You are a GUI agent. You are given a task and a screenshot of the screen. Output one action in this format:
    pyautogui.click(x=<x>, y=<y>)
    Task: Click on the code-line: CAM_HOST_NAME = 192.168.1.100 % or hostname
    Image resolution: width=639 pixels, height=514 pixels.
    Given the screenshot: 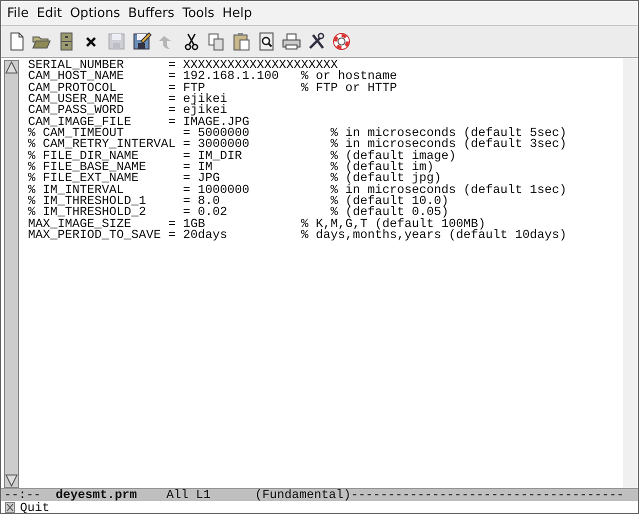 What is the action you would take?
    pyautogui.click(x=213, y=77)
    